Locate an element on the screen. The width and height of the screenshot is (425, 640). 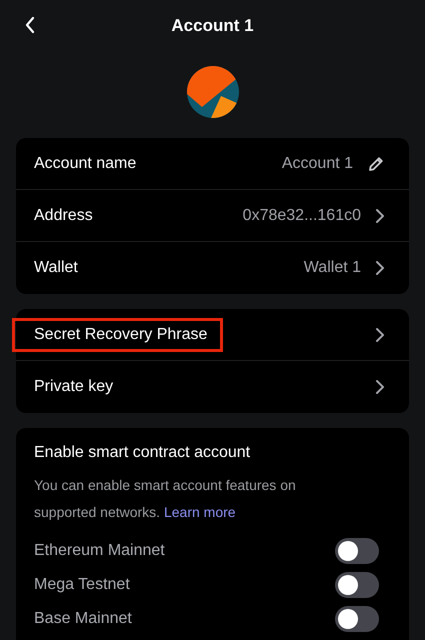
row-label: Account name is located at coordinates (85, 164).